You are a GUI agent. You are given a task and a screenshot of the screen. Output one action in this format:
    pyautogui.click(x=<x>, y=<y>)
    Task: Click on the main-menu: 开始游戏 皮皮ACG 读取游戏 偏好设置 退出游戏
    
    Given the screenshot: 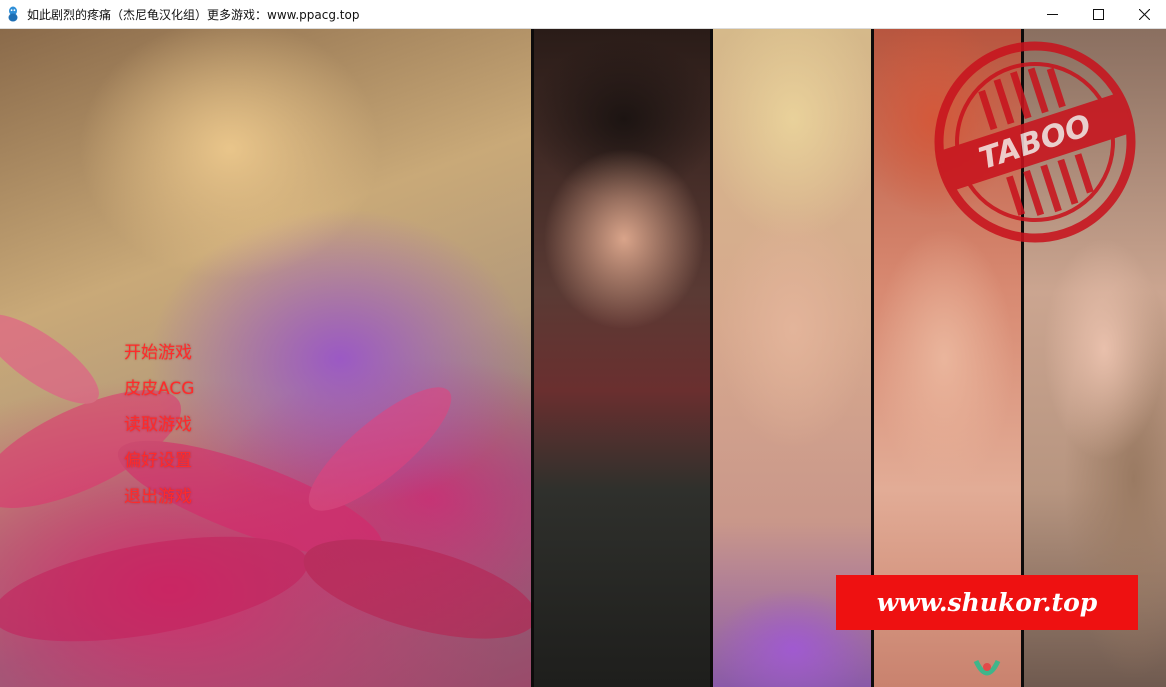 What is the action you would take?
    pyautogui.click(x=163, y=425)
    